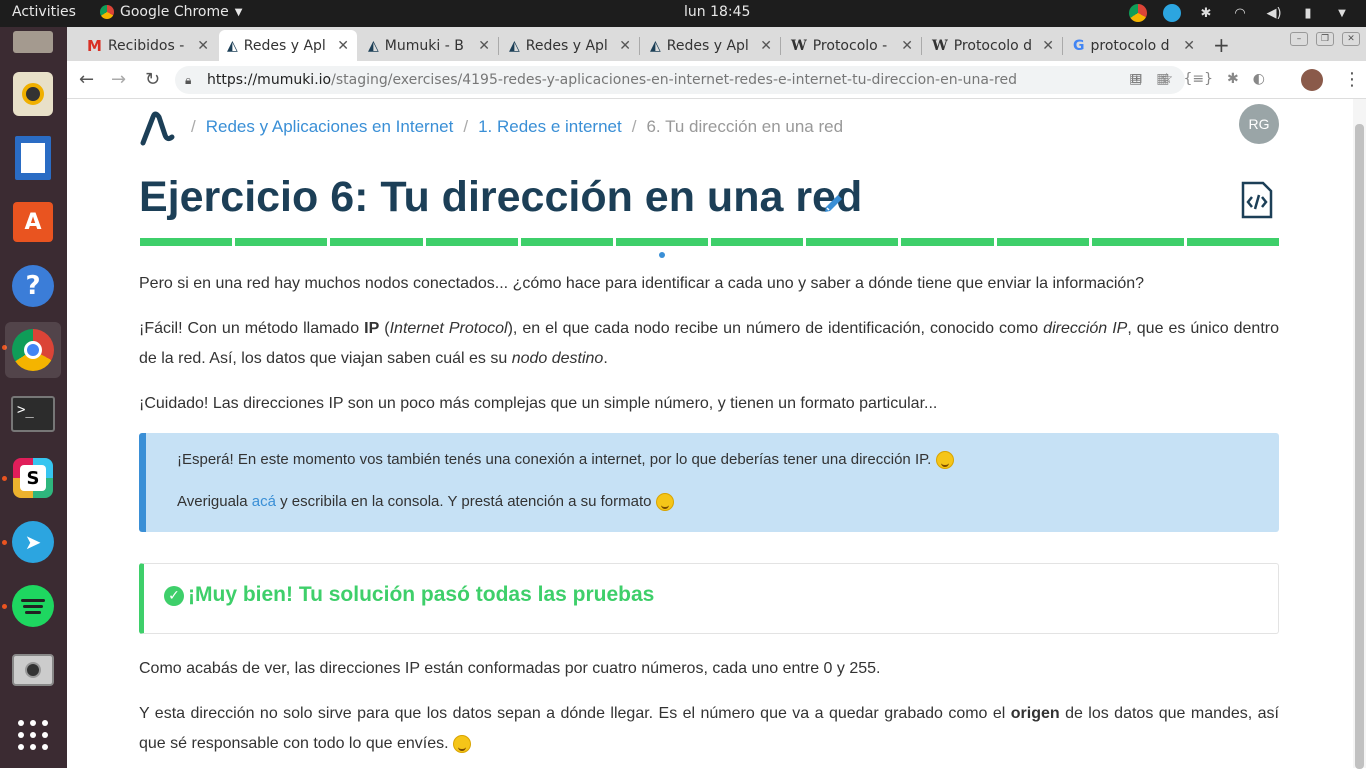 The image size is (1366, 769). I want to click on json-icon: {≡}, so click(1198, 79).